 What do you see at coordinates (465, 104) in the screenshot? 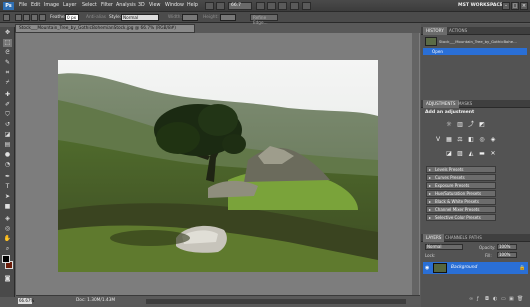
I see `tab-masks: MASKS` at bounding box center [465, 104].